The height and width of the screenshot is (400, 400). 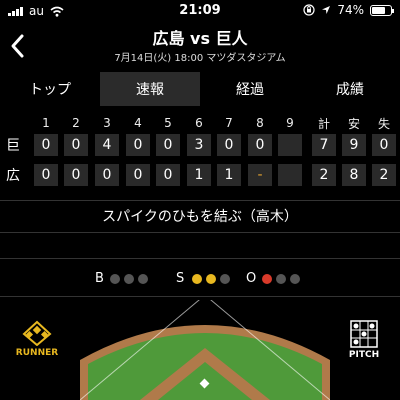 What do you see at coordinates (37, 353) in the screenshot?
I see `runner-label: RUNNER` at bounding box center [37, 353].